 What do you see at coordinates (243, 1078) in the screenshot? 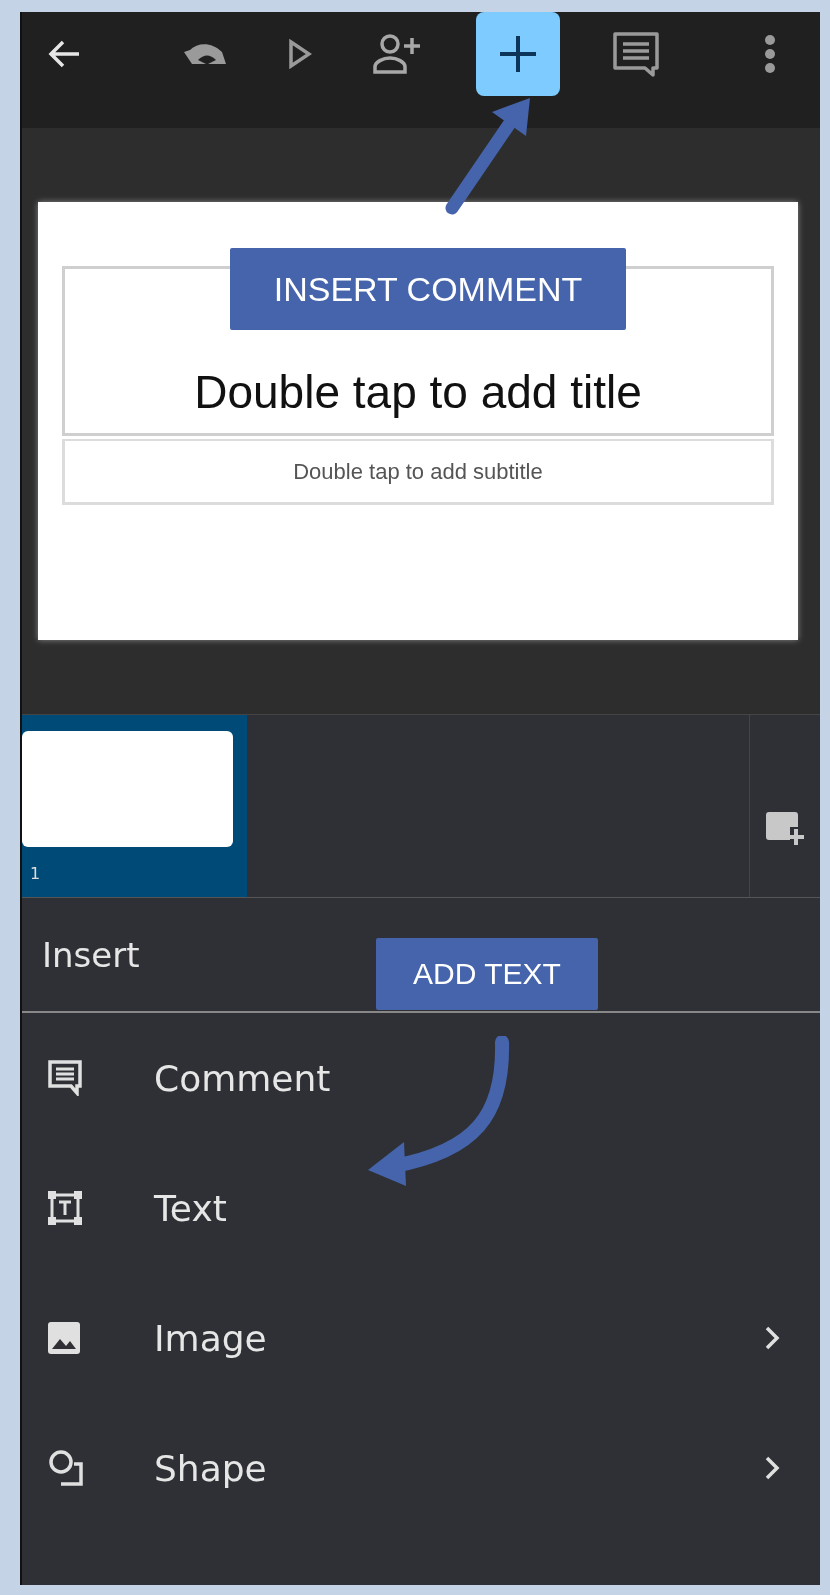
I see `menu-item-label: Comment` at bounding box center [243, 1078].